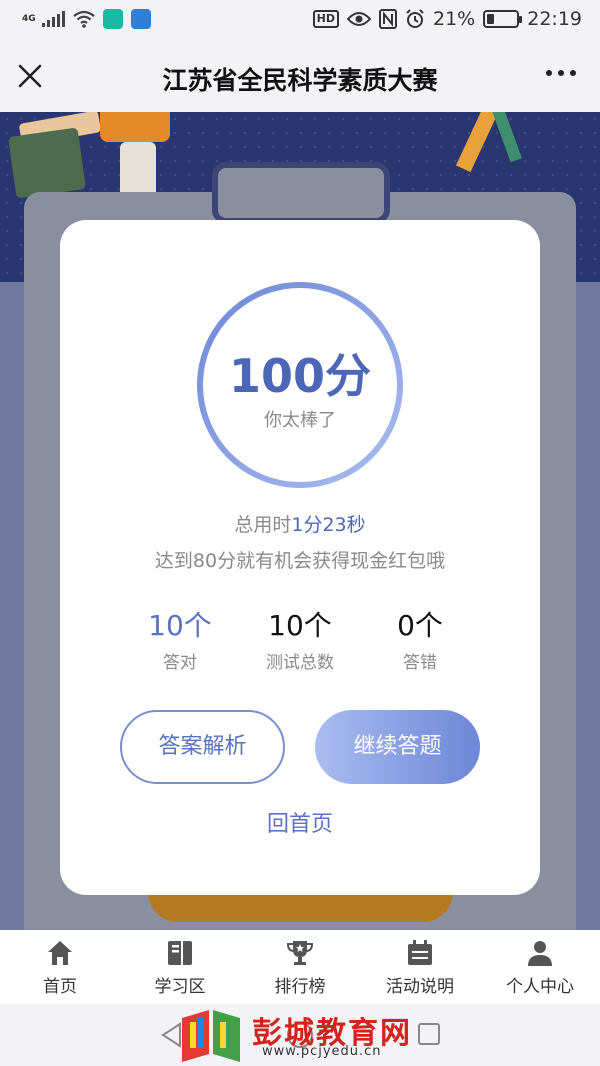 Image resolution: width=600 pixels, height=1066 pixels. What do you see at coordinates (263, 525) in the screenshot?
I see `total-time-label: 总用时` at bounding box center [263, 525].